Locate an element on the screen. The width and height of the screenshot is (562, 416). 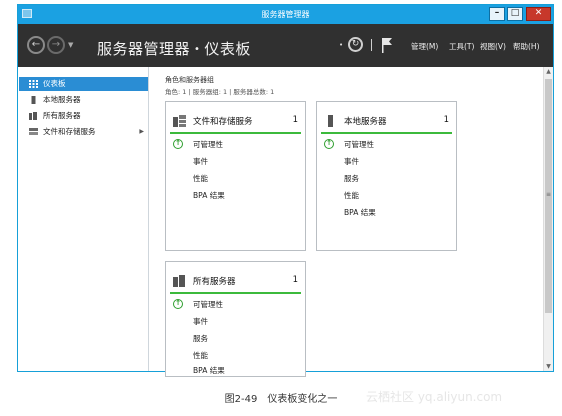
sidebar-item-label: 所有服务器 is located at coordinates (62, 115).